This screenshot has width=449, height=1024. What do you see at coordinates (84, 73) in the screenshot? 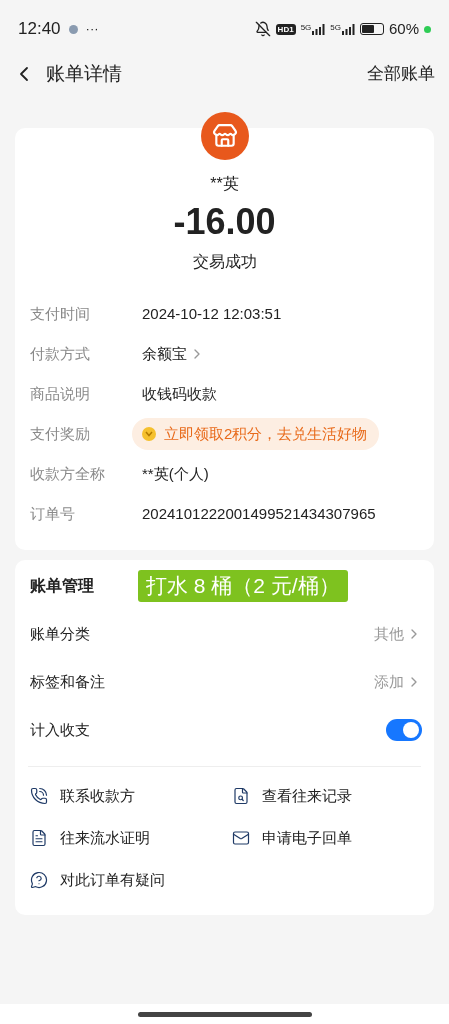
I see `page-title: 账单详情` at bounding box center [84, 73].